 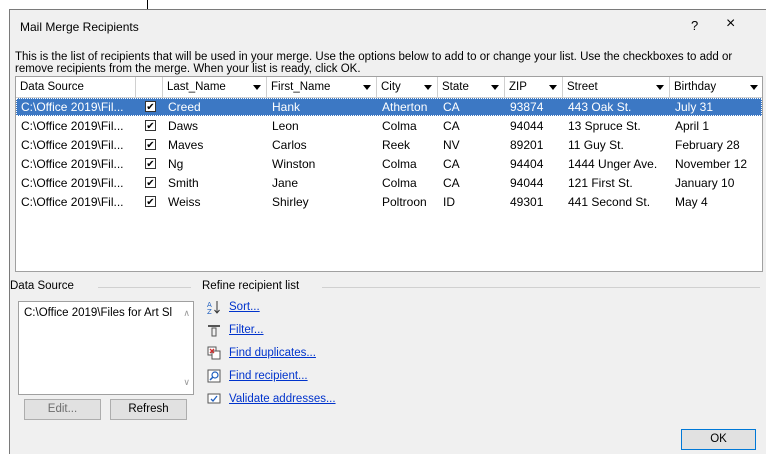 I want to click on column-header-birthday: Birthday, so click(x=716, y=87).